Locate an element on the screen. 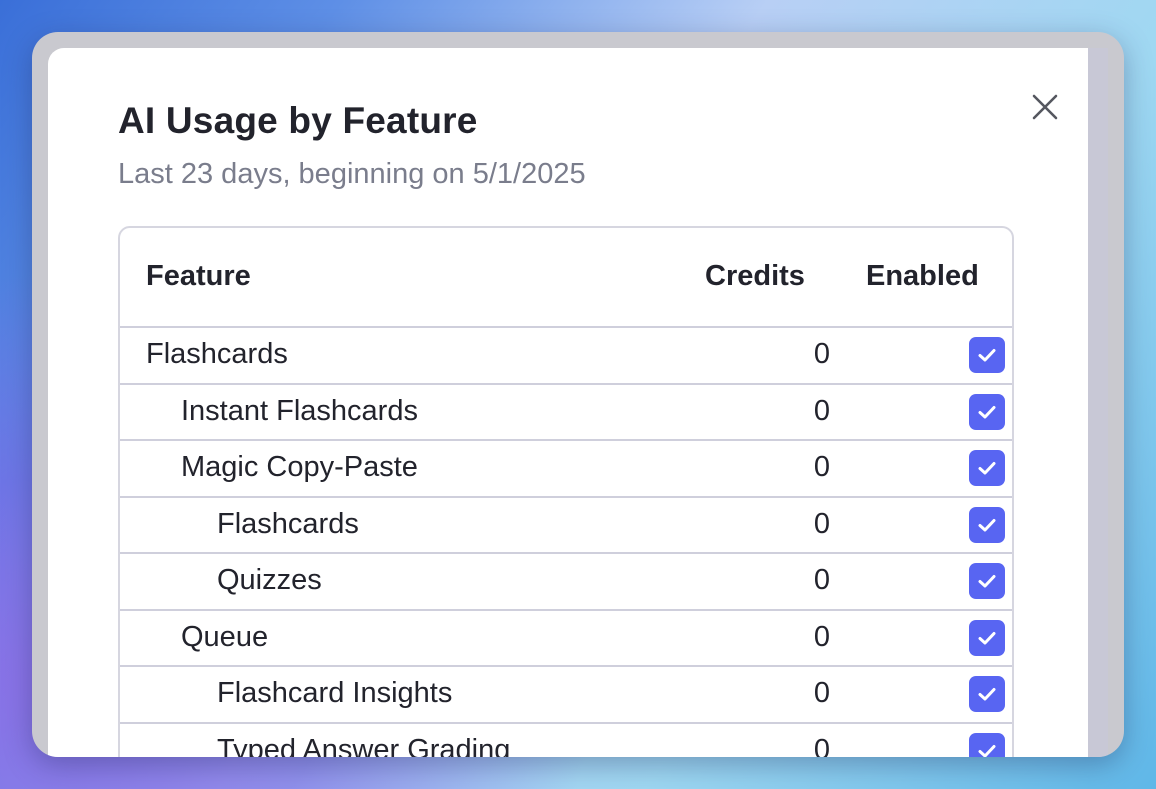 This screenshot has height=789, width=1156. feature-name: Typed Answer Grading is located at coordinates (364, 745).